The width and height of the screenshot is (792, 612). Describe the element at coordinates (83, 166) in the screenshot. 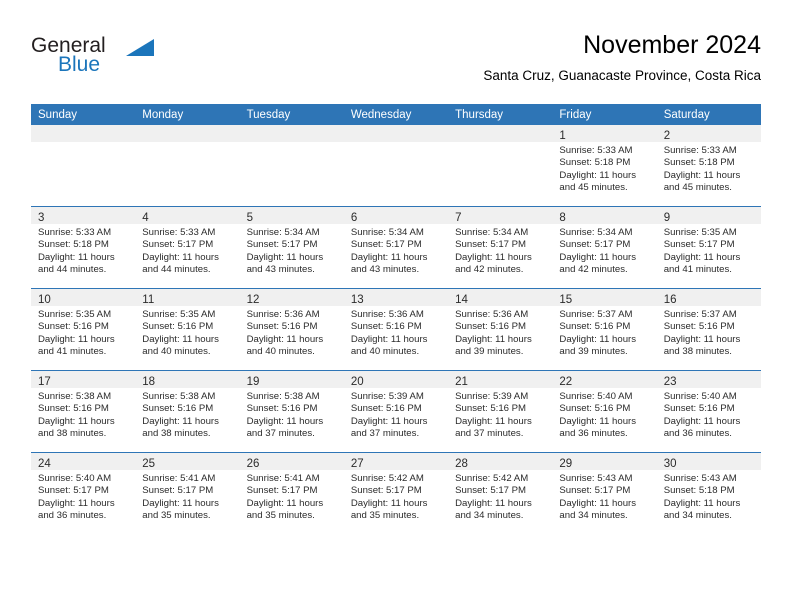

I see `day-cell-empty` at that location.